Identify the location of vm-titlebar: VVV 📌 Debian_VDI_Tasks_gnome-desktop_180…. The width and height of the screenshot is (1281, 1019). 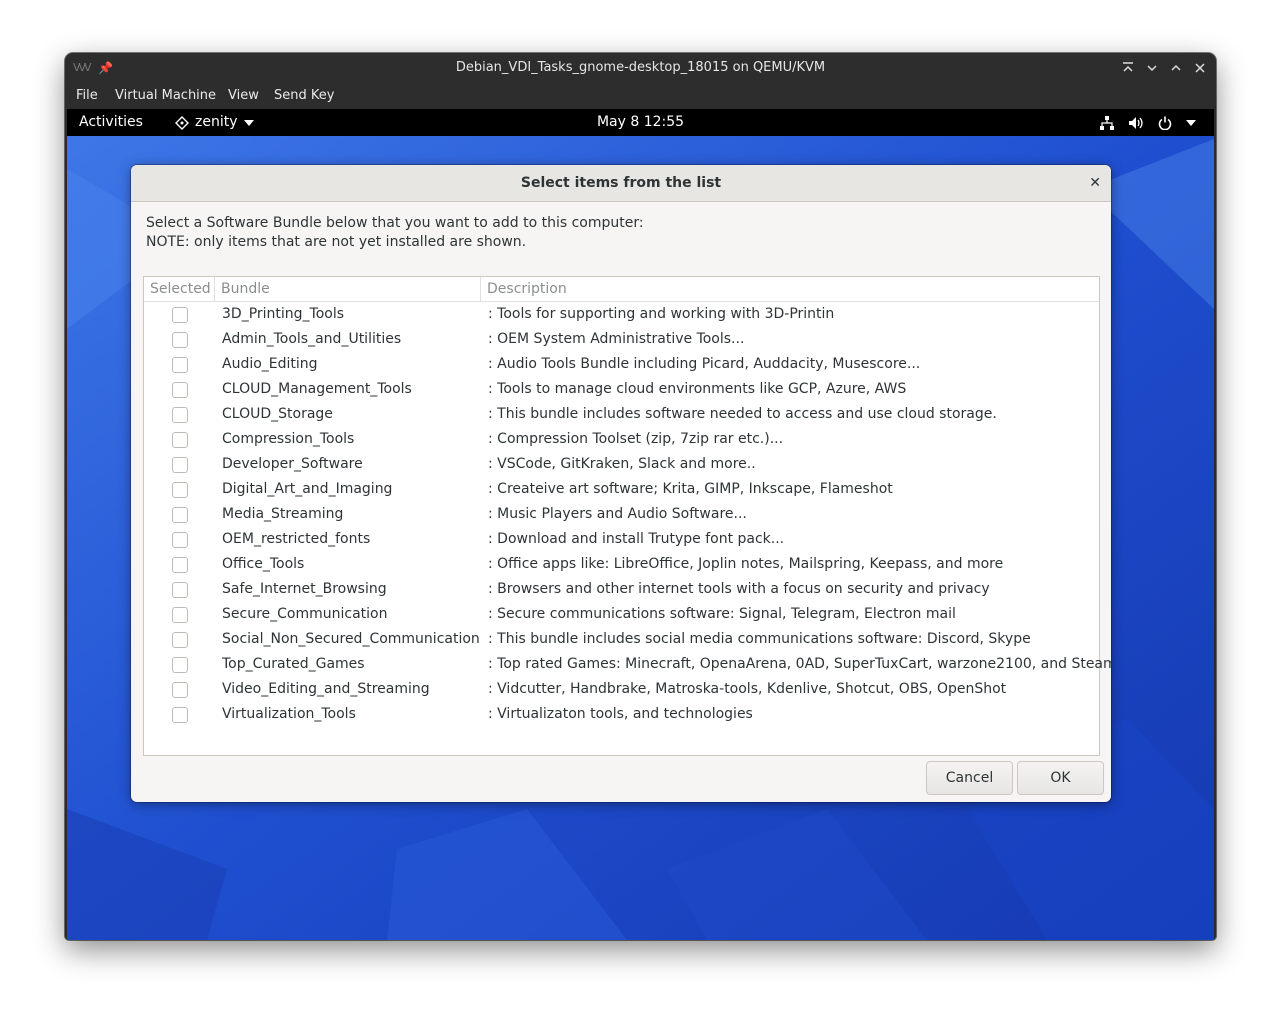
(640, 68).